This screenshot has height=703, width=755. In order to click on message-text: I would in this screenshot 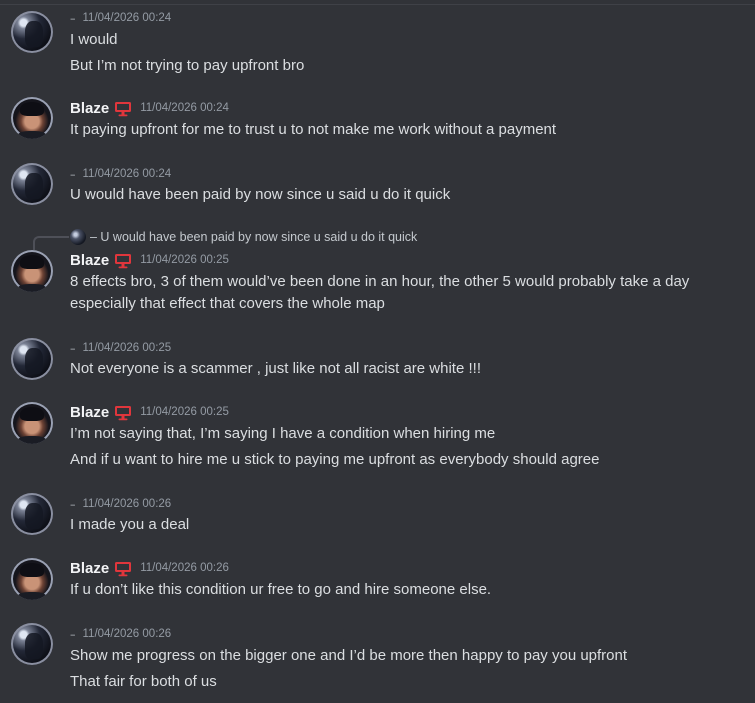, I will do `click(94, 39)`.